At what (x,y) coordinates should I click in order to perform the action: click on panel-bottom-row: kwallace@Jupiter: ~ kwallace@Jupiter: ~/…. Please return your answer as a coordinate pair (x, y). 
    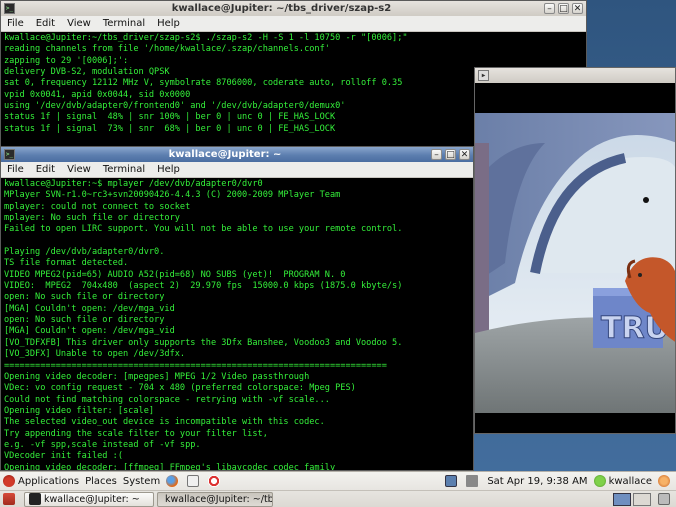
    Looking at the image, I should click on (338, 498).